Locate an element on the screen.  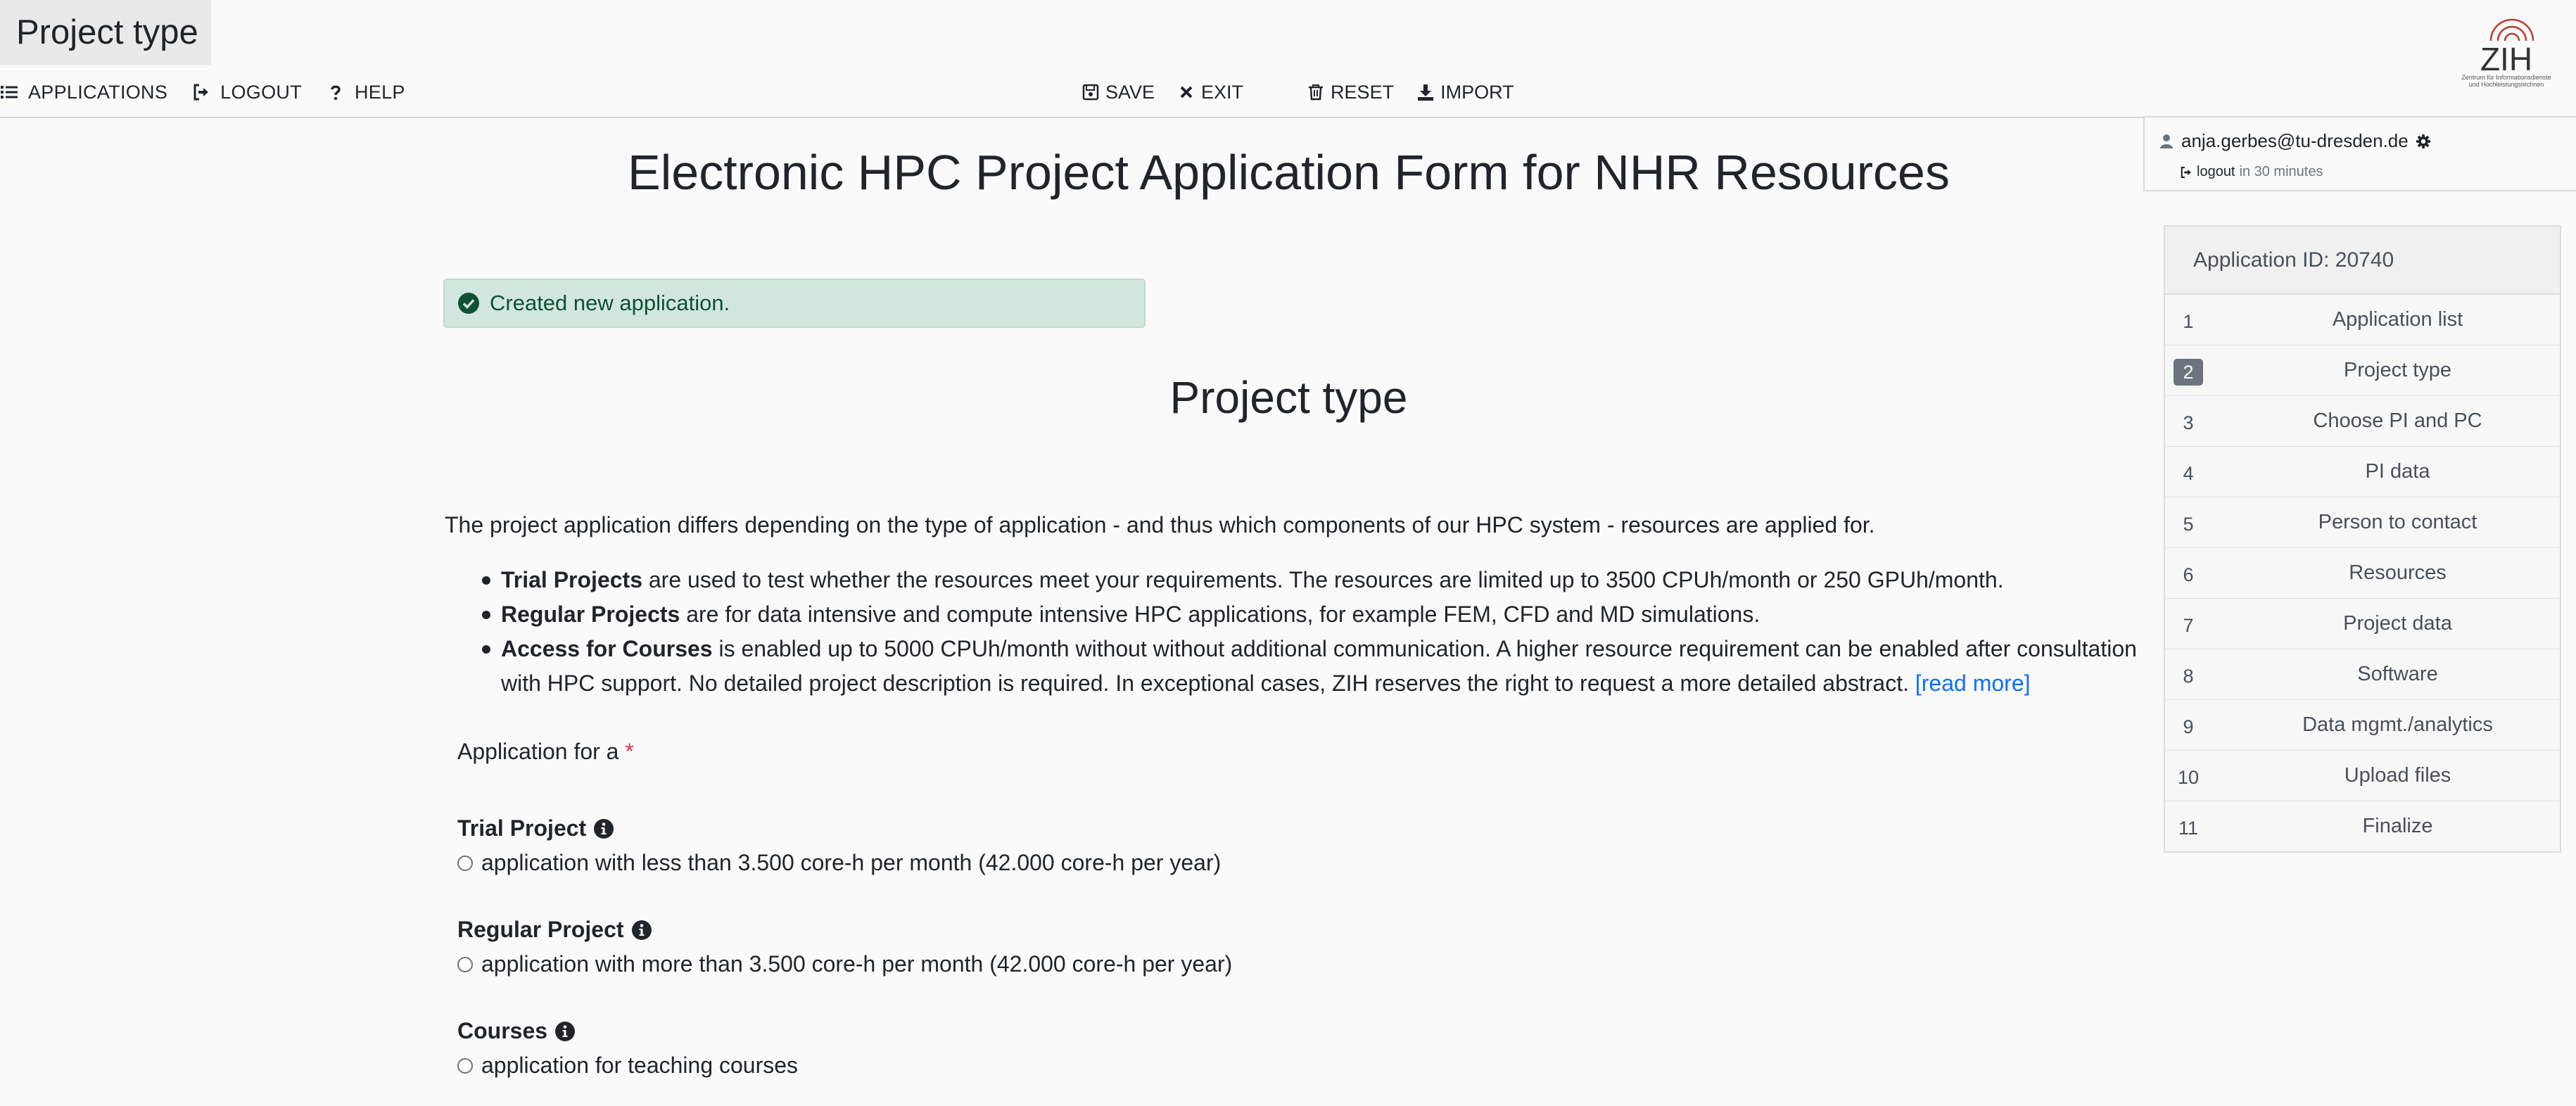
application-for-label: Application for a * is located at coordinates (545, 752).